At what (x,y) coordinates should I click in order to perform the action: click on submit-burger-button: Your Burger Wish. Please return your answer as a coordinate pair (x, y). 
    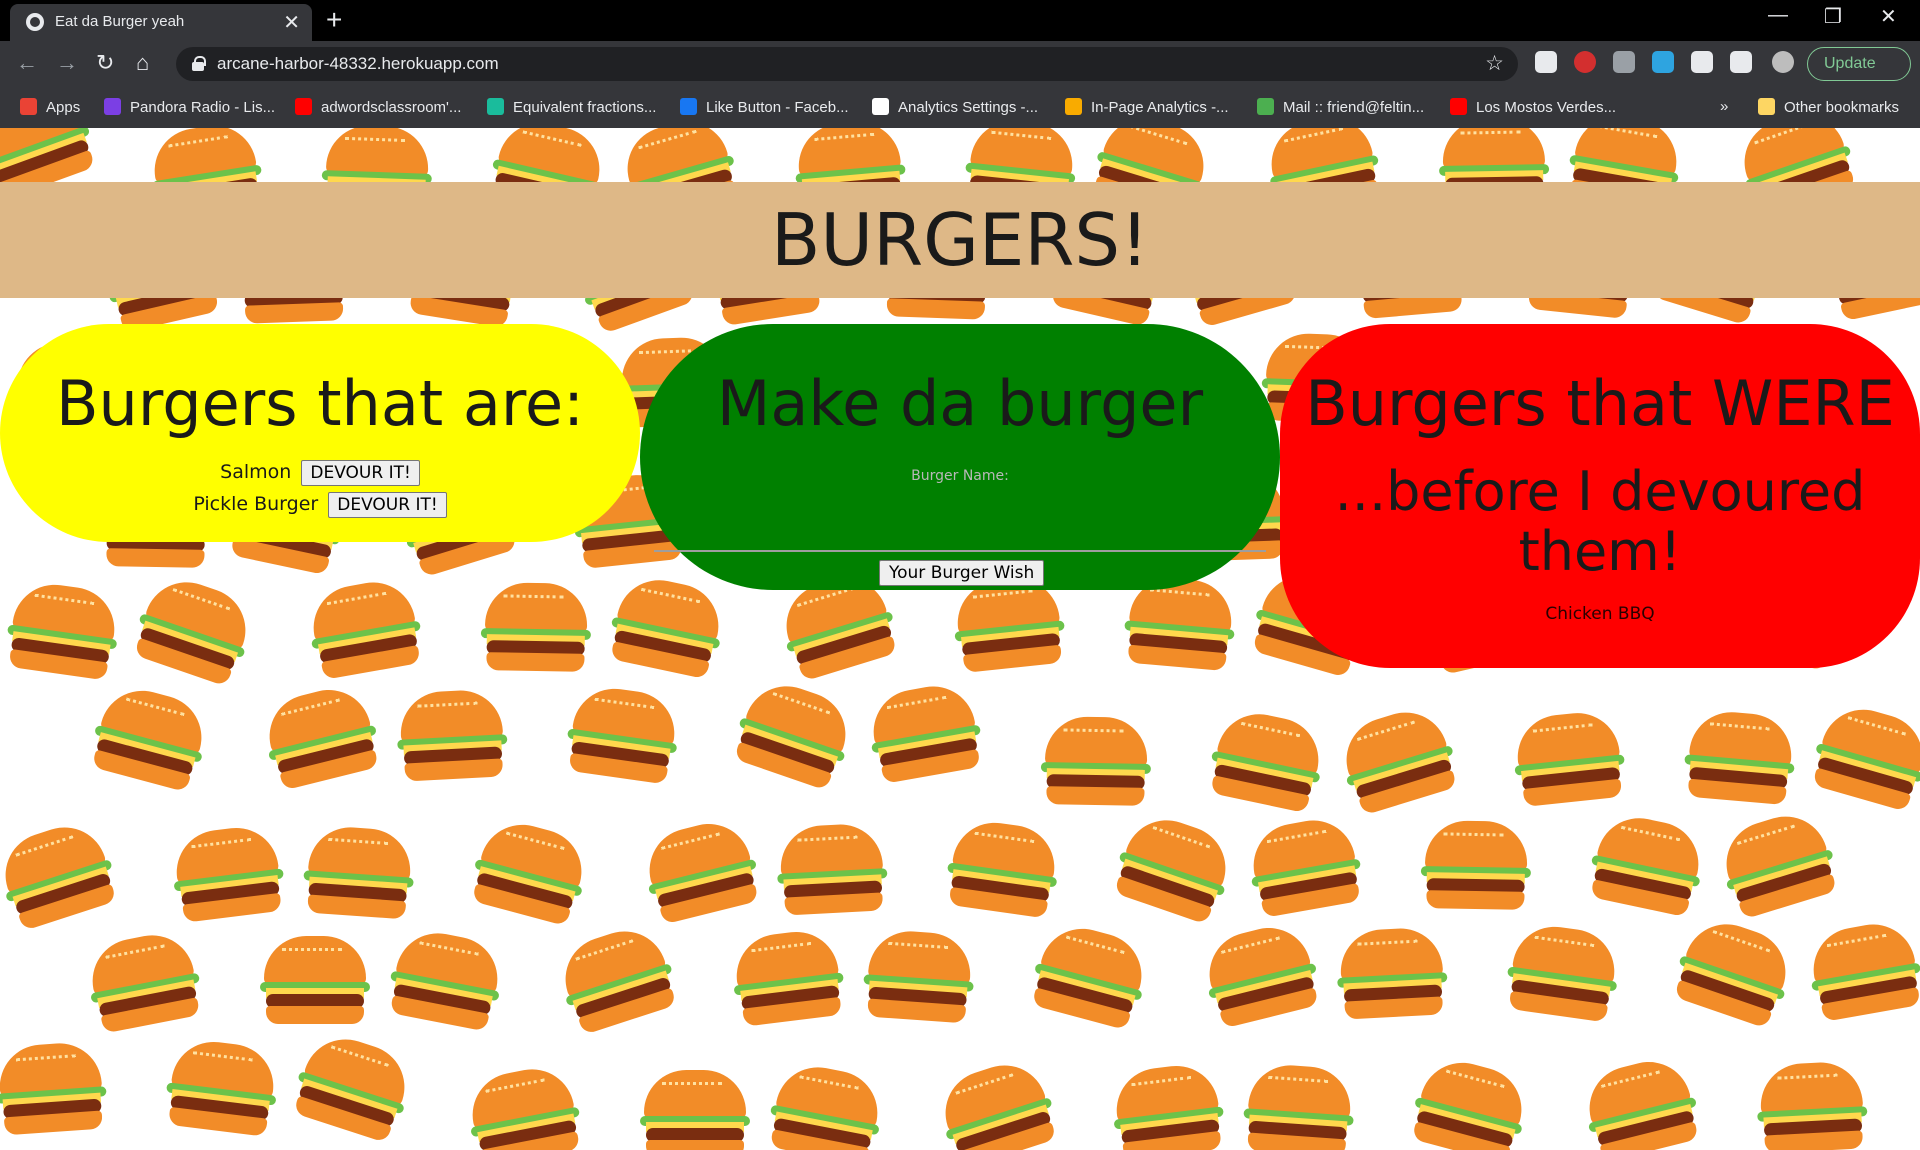
    Looking at the image, I should click on (962, 573).